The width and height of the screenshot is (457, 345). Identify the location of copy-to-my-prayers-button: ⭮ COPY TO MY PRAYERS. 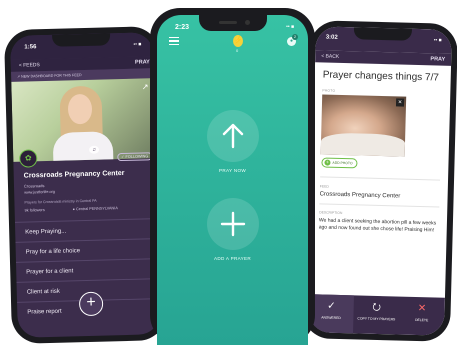
(376, 314).